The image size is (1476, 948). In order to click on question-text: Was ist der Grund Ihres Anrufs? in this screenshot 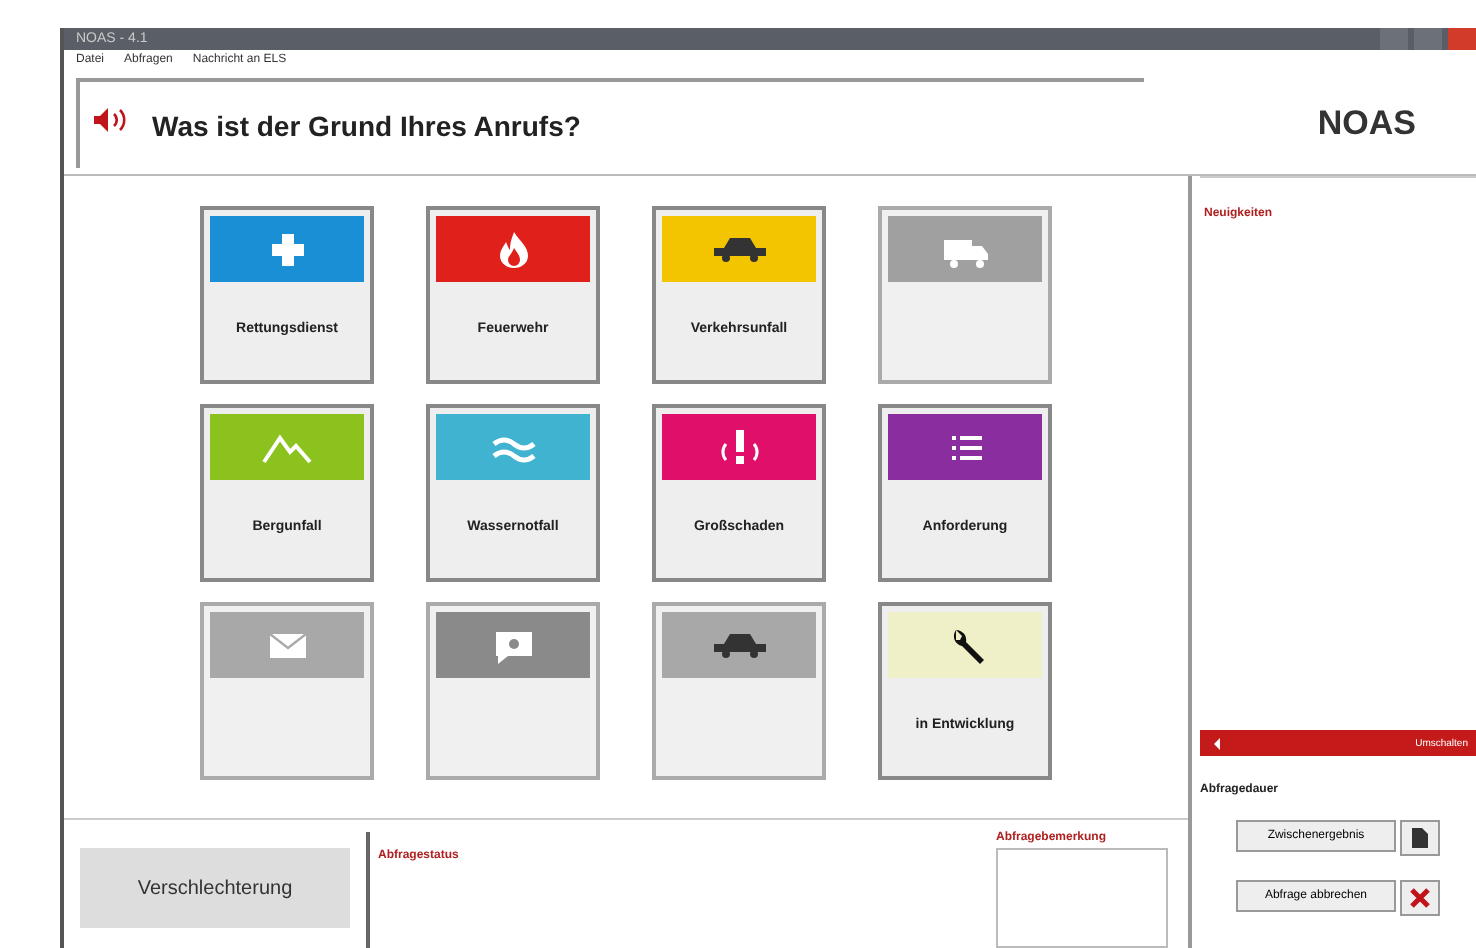, I will do `click(366, 125)`.